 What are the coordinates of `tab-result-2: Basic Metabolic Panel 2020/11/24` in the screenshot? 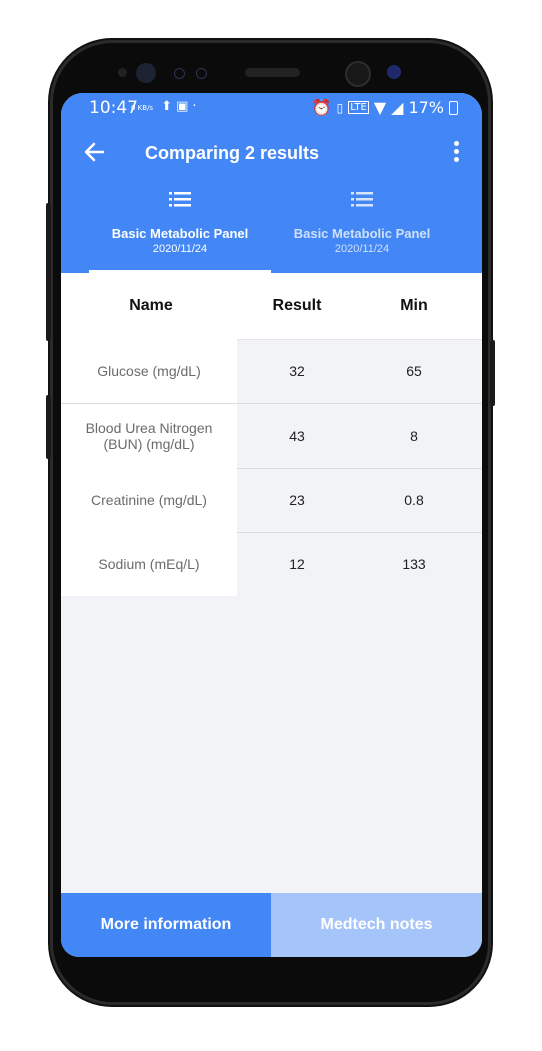 It's located at (362, 232).